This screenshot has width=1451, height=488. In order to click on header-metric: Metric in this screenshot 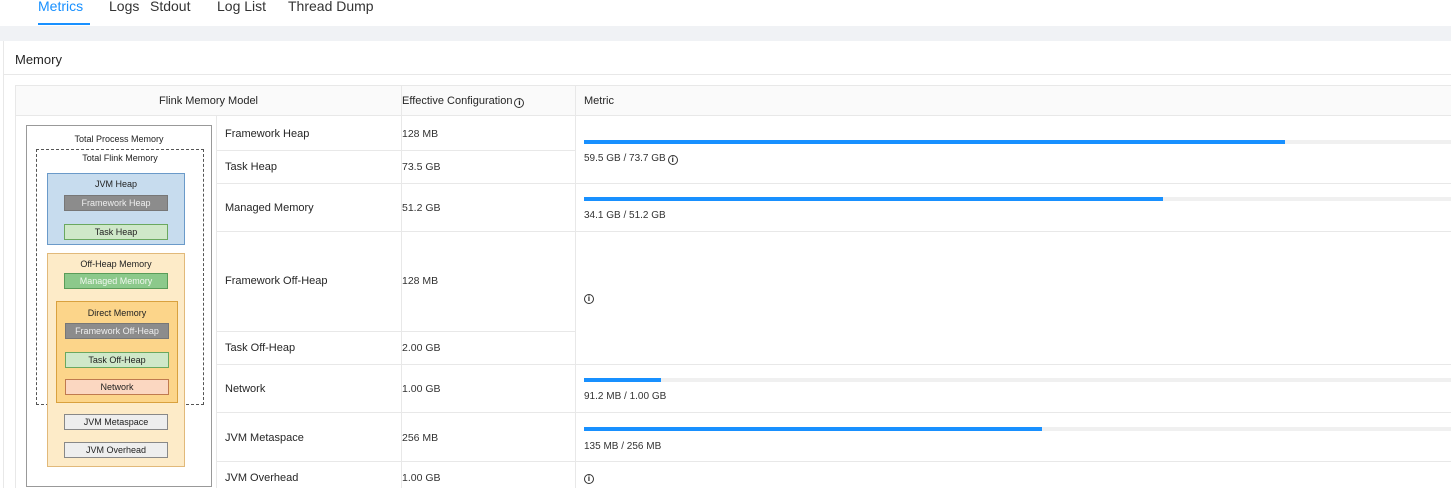, I will do `click(599, 101)`.